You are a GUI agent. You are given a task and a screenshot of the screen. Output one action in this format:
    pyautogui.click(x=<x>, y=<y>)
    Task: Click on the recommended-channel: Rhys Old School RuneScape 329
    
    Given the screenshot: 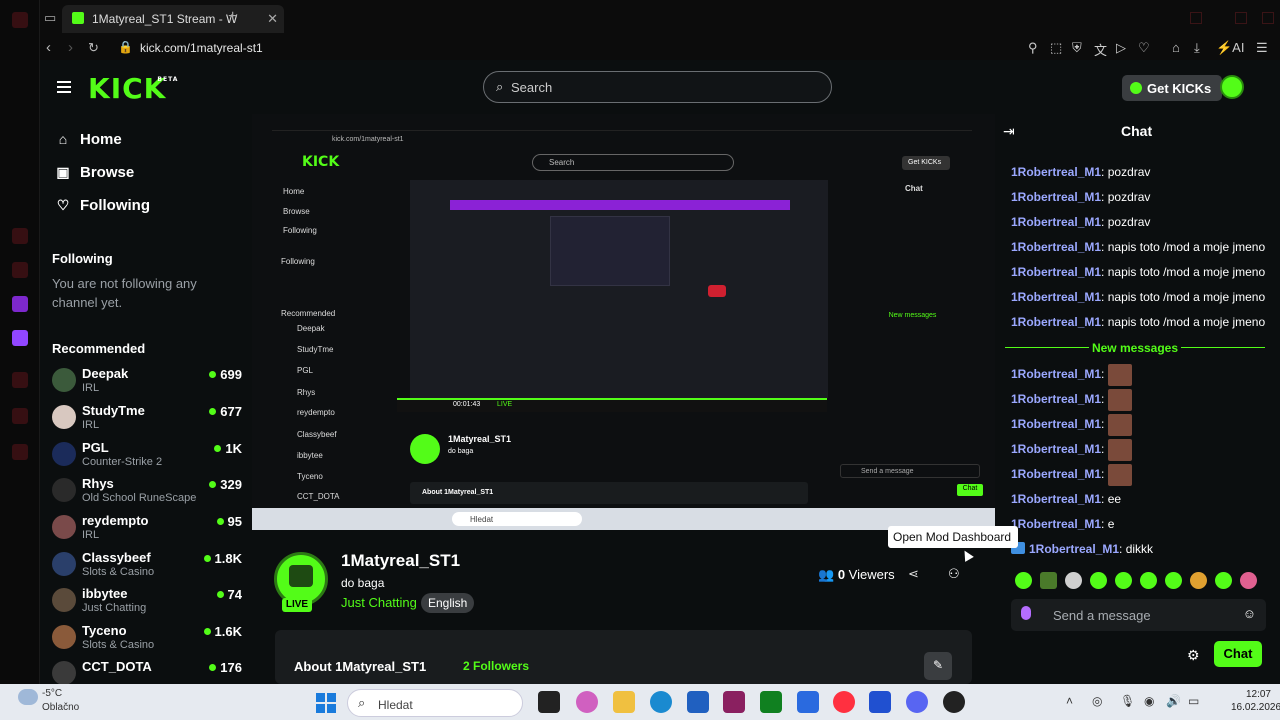 What is the action you would take?
    pyautogui.click(x=147, y=494)
    